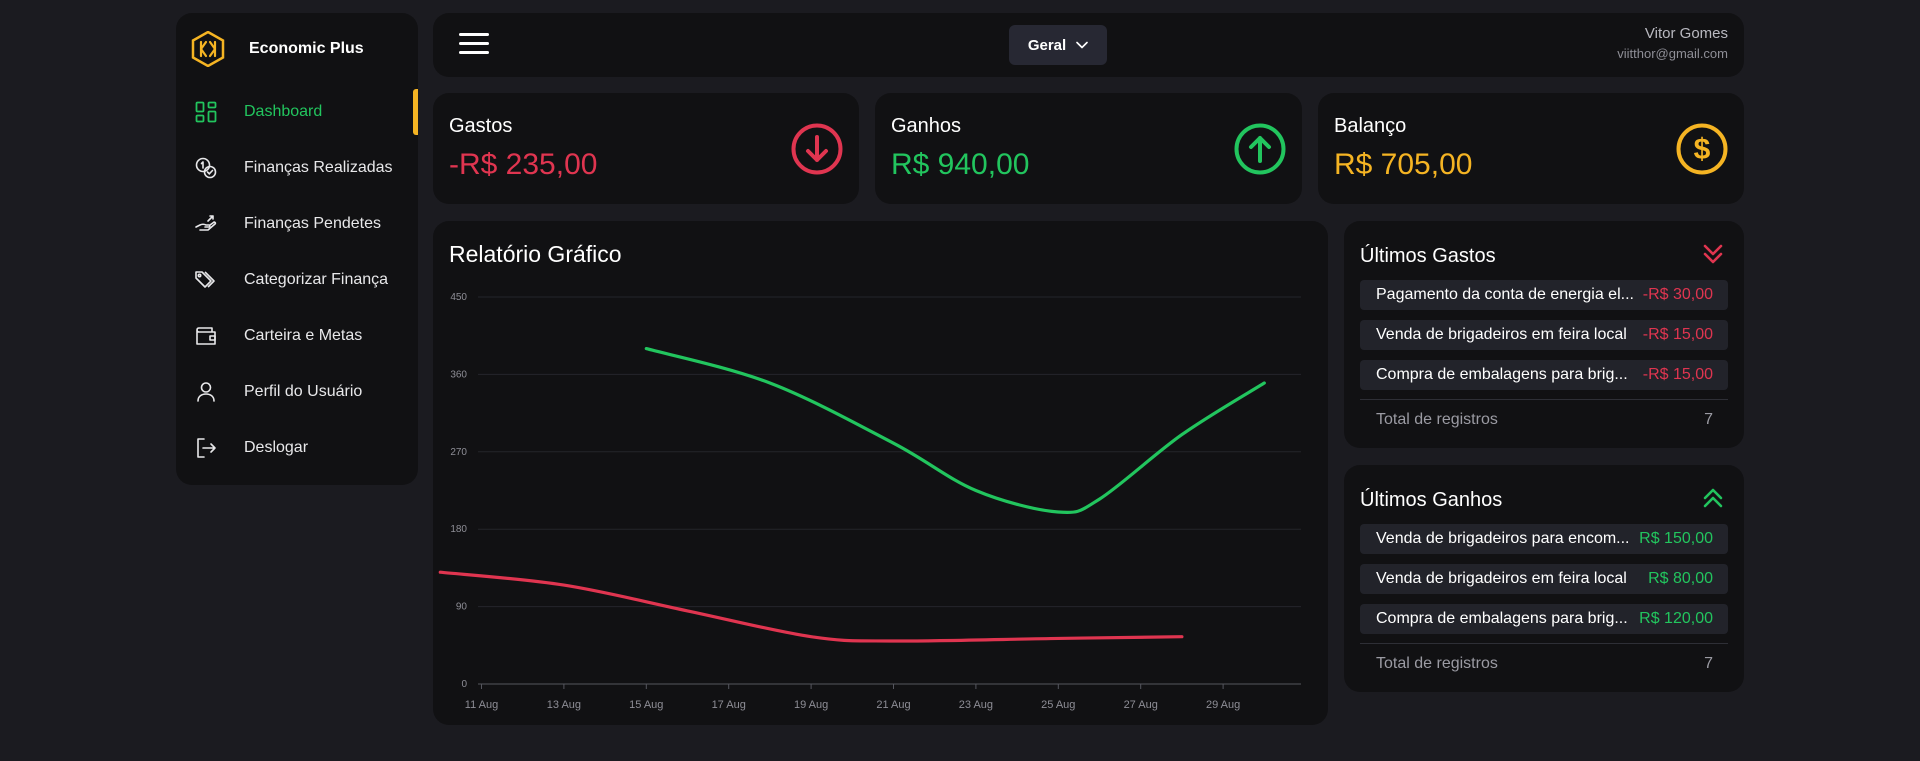  I want to click on ultimos-ganhos-title: Últimos Ganhos, so click(1431, 500).